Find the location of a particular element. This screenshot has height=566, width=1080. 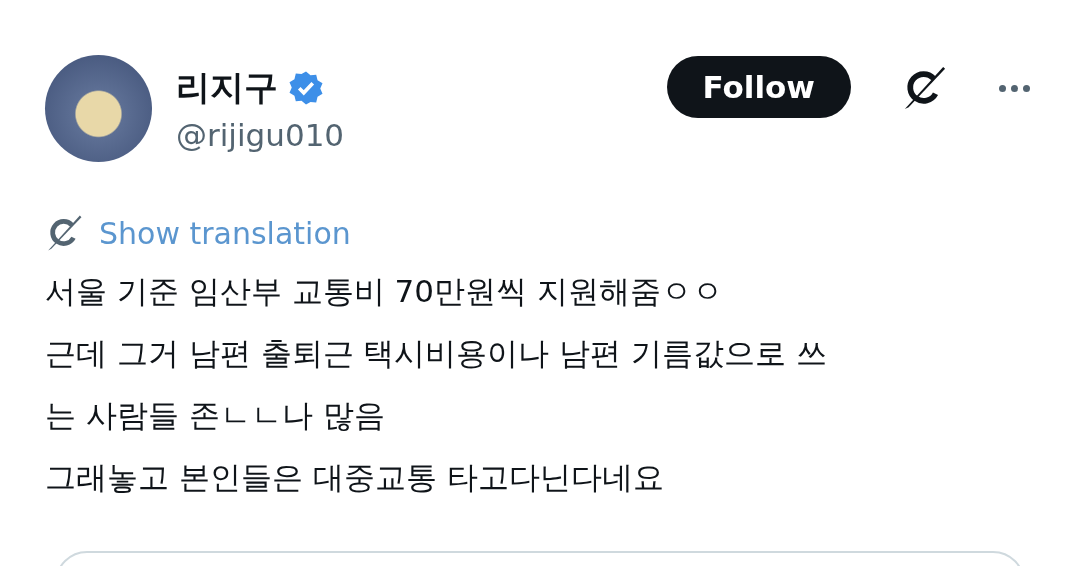

more-options-icon is located at coordinates (1014, 88).